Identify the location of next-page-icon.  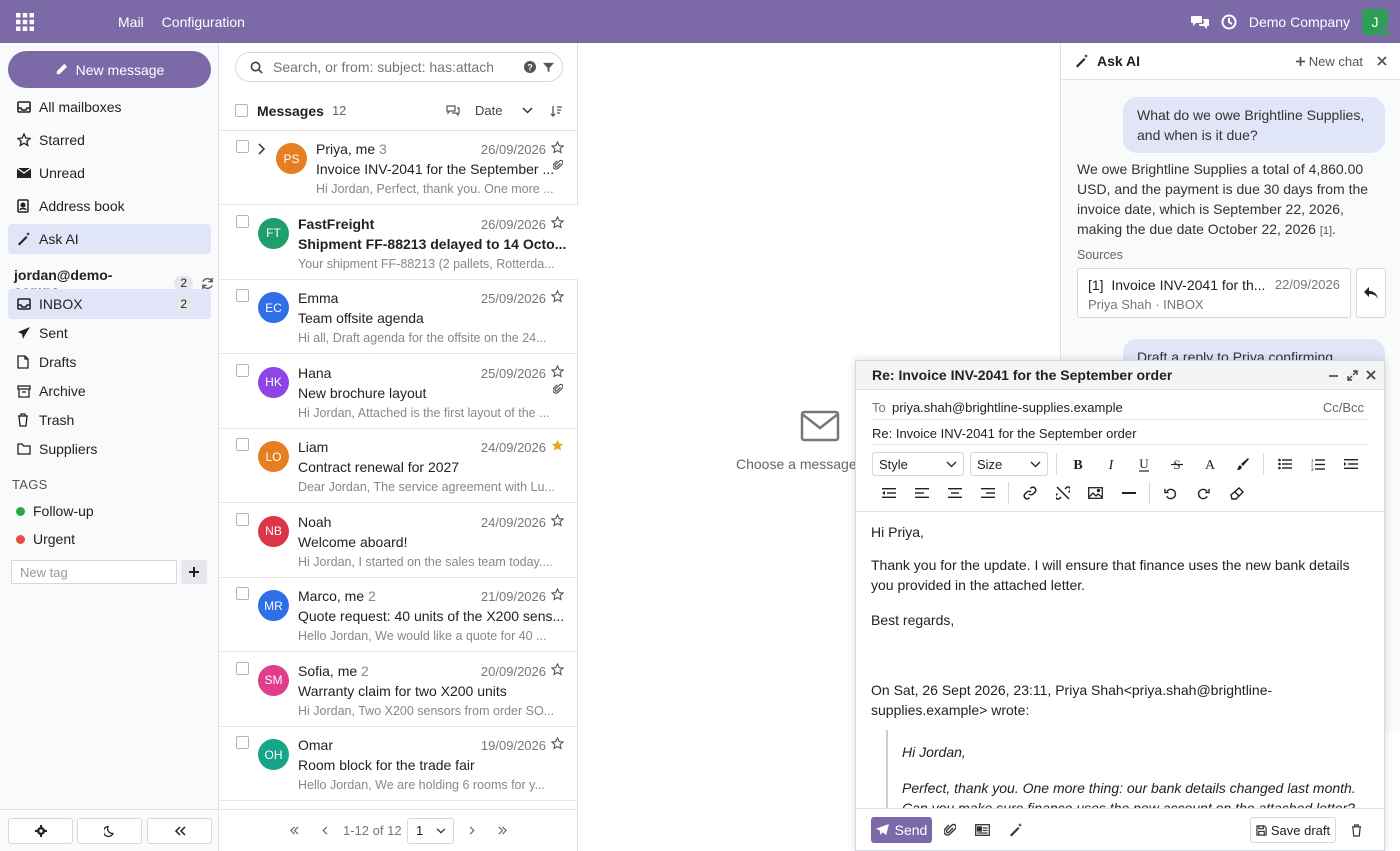
(472, 830).